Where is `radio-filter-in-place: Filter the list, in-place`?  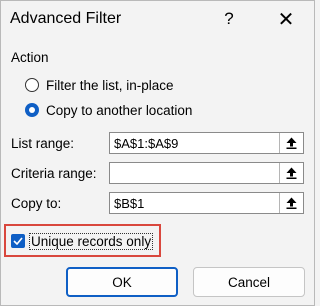
radio-filter-in-place: Filter the list, in-place is located at coordinates (99, 85).